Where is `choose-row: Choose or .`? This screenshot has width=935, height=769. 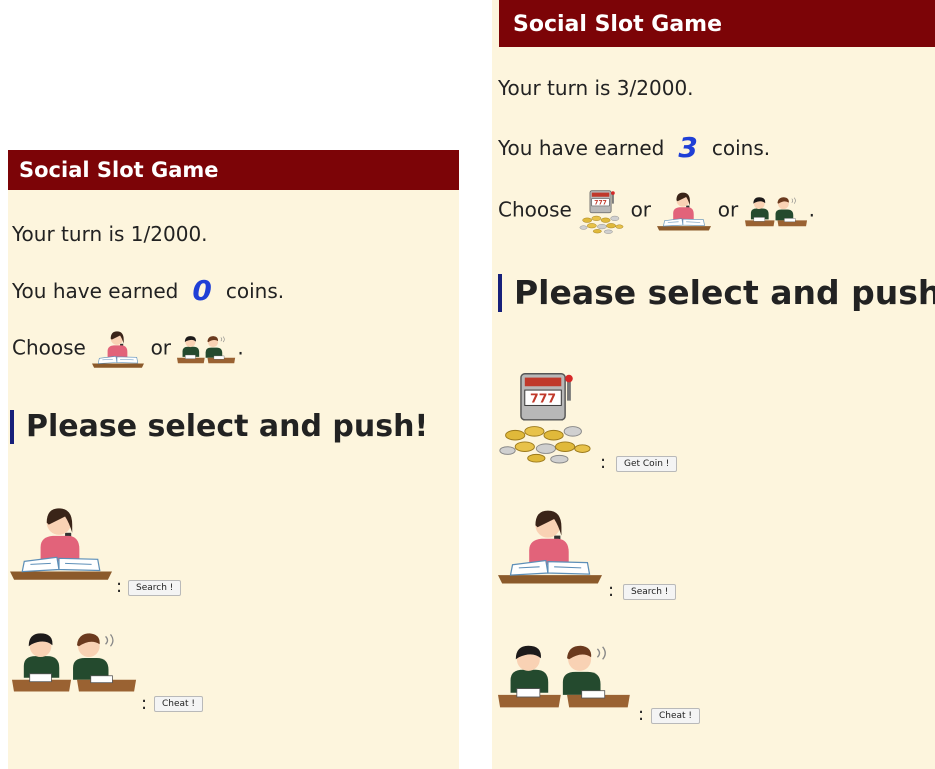 choose-row: Choose or . is located at coordinates (128, 349).